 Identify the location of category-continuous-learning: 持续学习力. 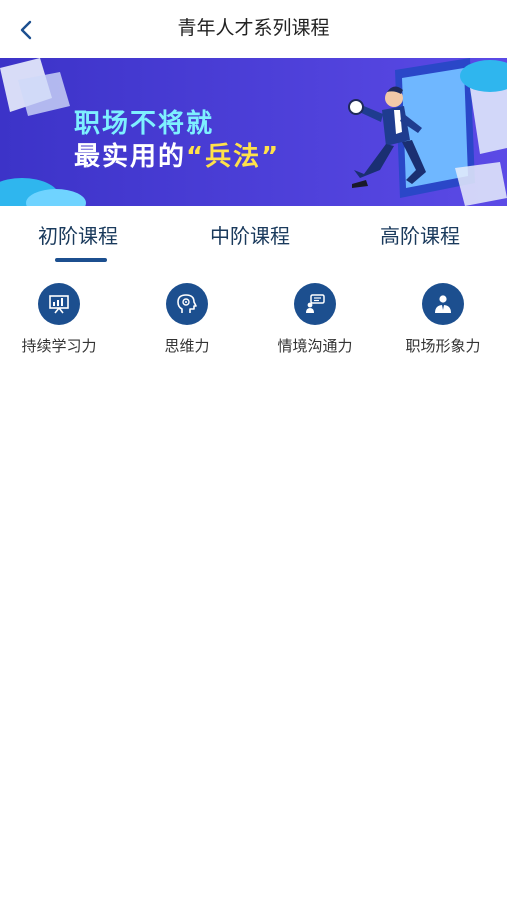
(59, 318).